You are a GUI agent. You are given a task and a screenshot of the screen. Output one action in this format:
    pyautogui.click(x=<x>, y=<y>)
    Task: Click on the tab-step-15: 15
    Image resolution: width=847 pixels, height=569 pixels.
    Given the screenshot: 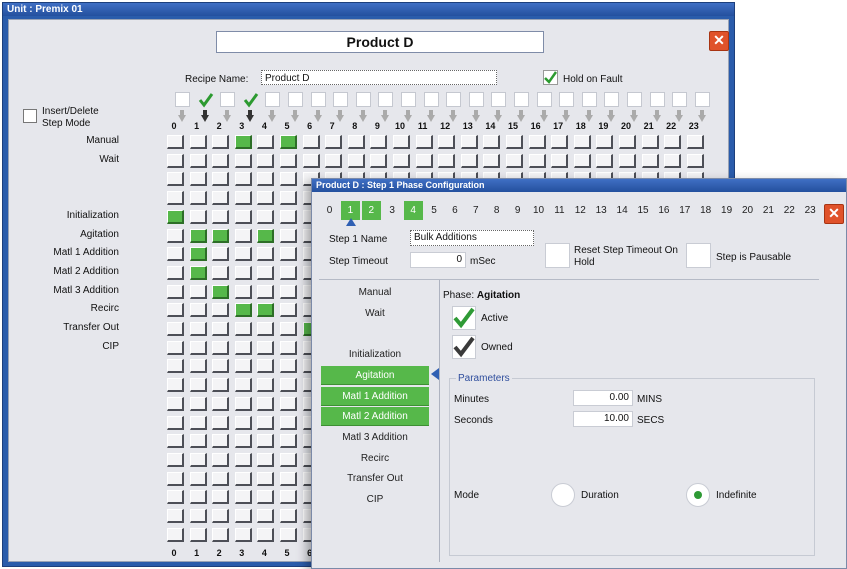 What is the action you would take?
    pyautogui.click(x=643, y=210)
    